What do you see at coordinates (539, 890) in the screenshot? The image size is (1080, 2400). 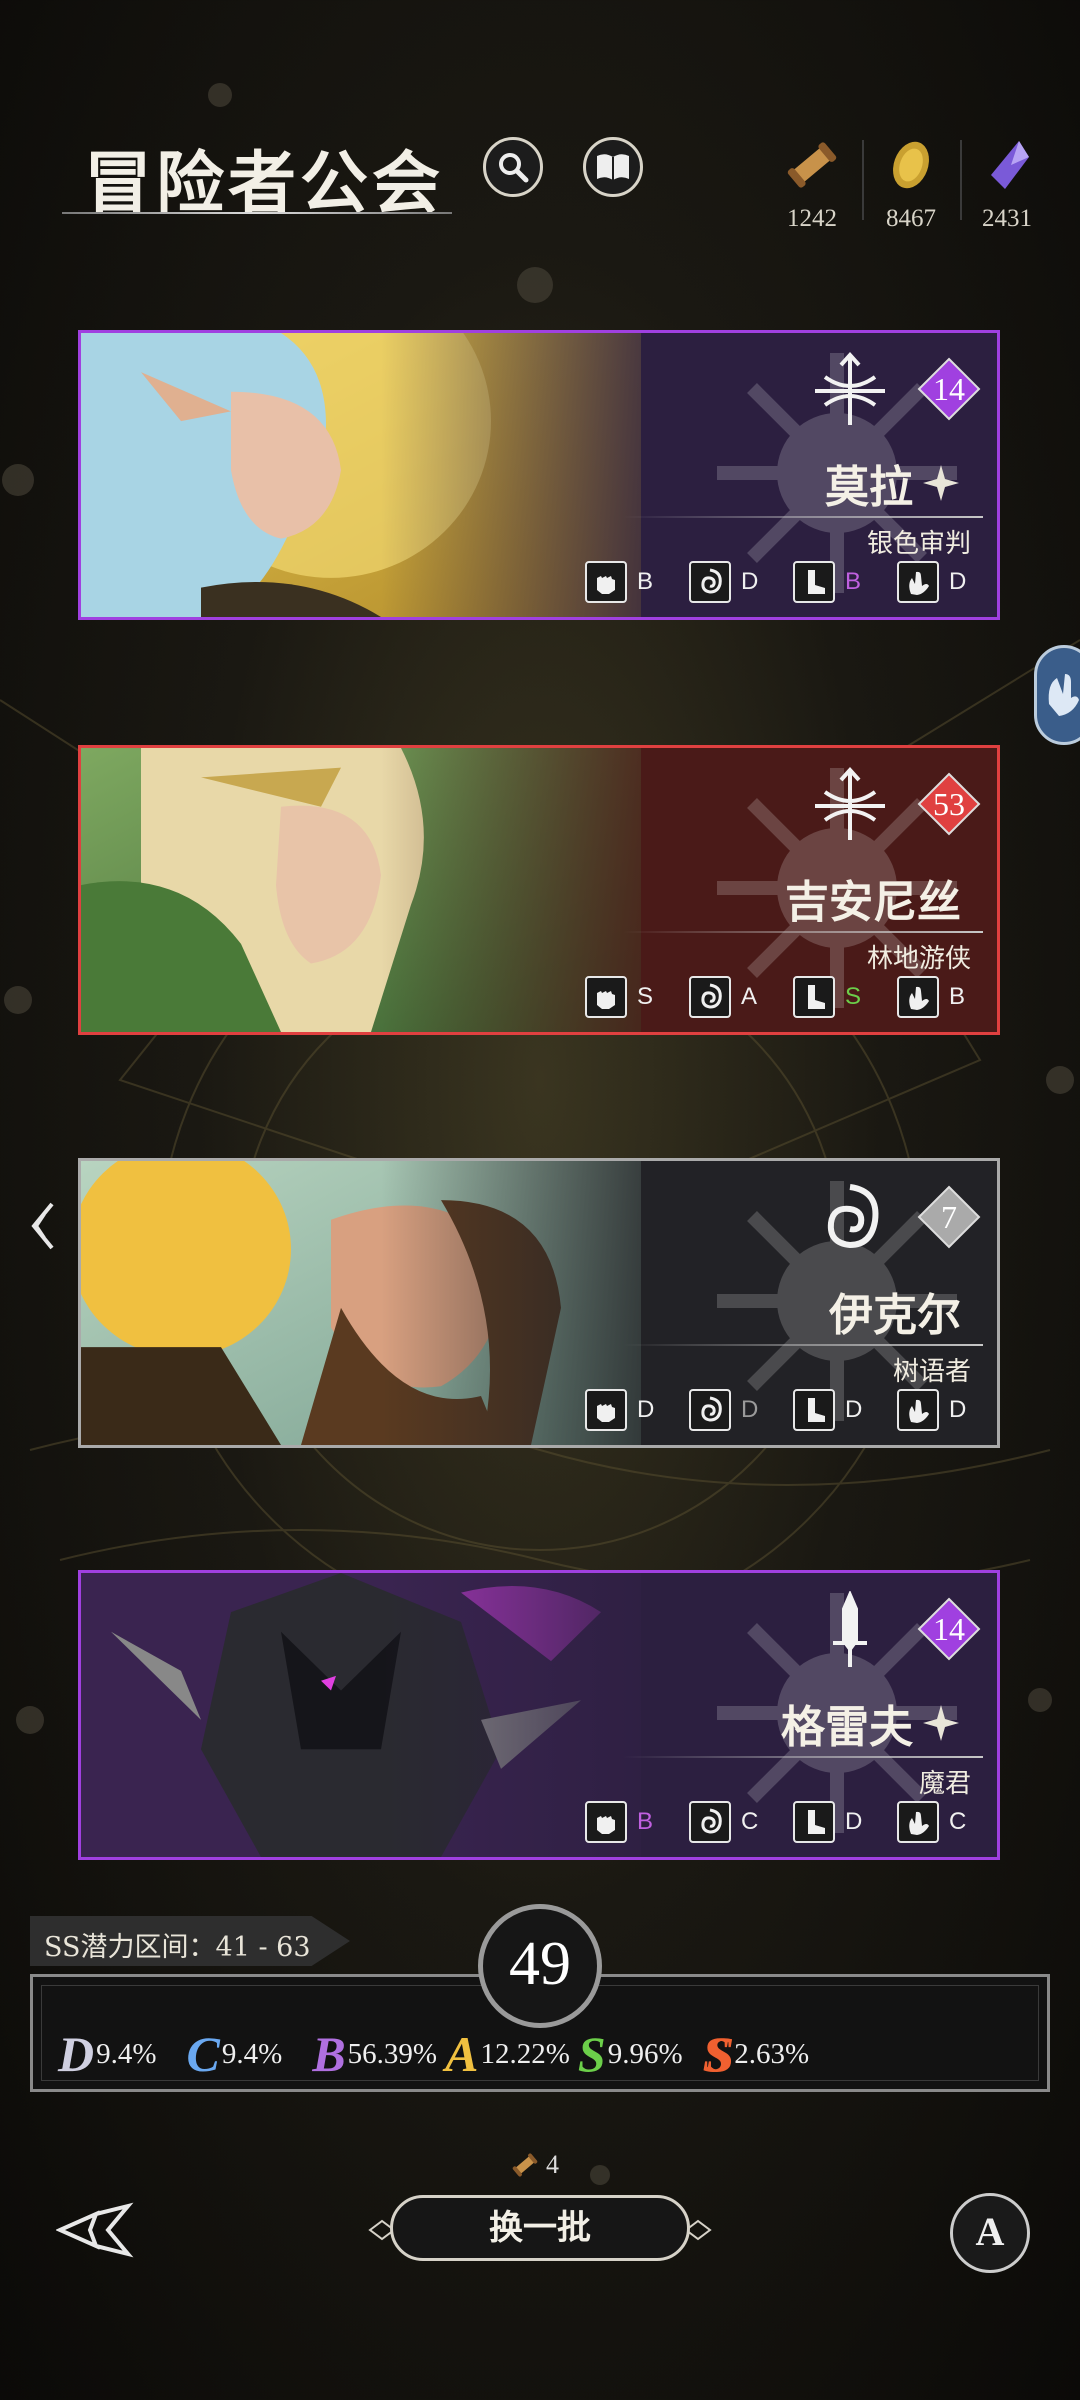 I see `hero-card: 53 吉安尼丝 林地游侠 S A S B` at bounding box center [539, 890].